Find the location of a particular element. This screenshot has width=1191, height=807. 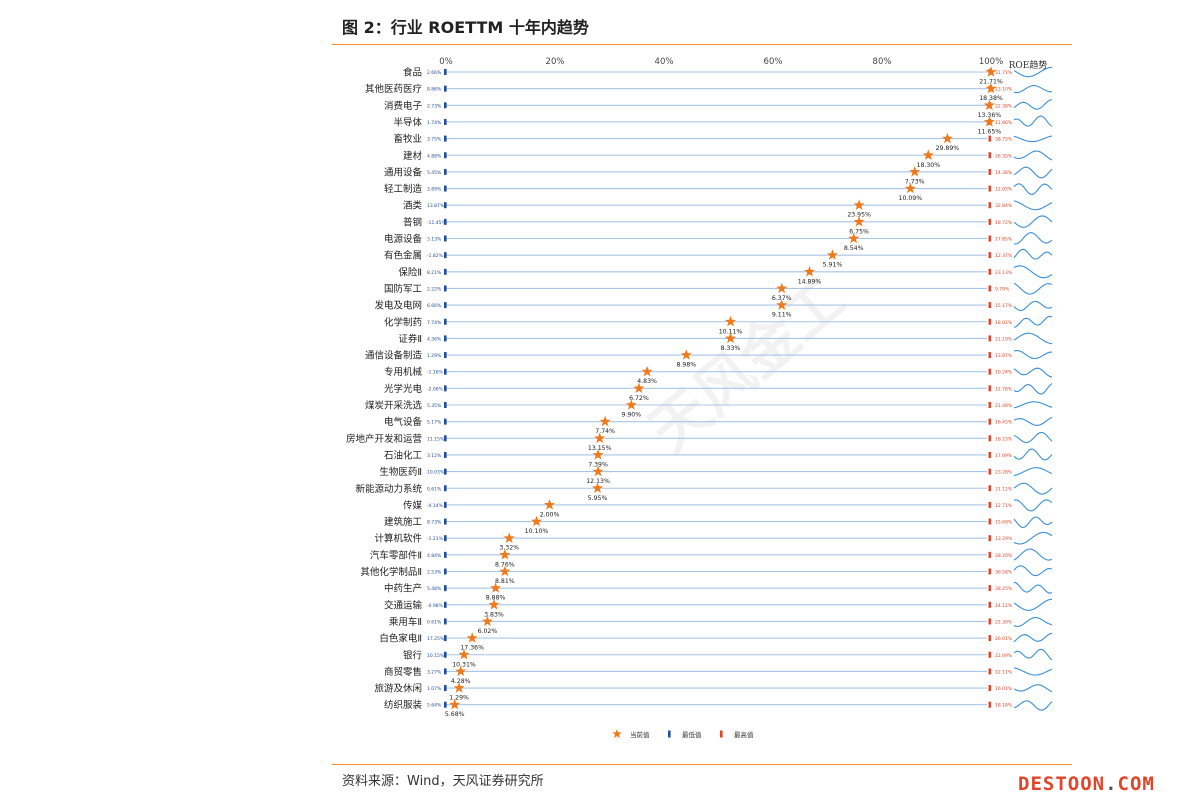

max-value-label: 22.30% is located at coordinates (1004, 622).